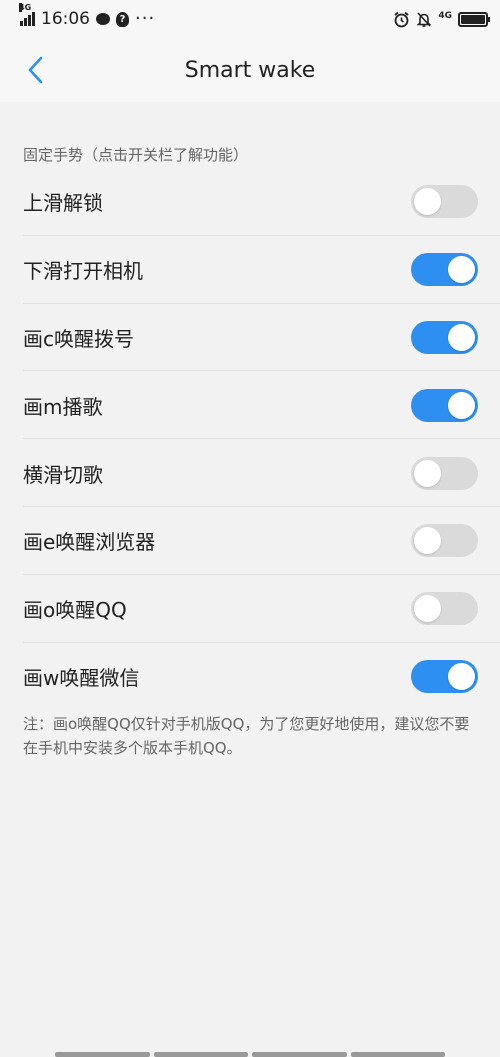 This screenshot has width=500, height=1057. I want to click on section-header: 固定手势（点击开关栏了解功能）, so click(136, 155).